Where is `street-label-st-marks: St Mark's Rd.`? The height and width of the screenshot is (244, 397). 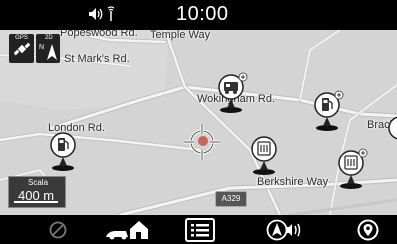 street-label-st-marks: St Mark's Rd. is located at coordinates (97, 59).